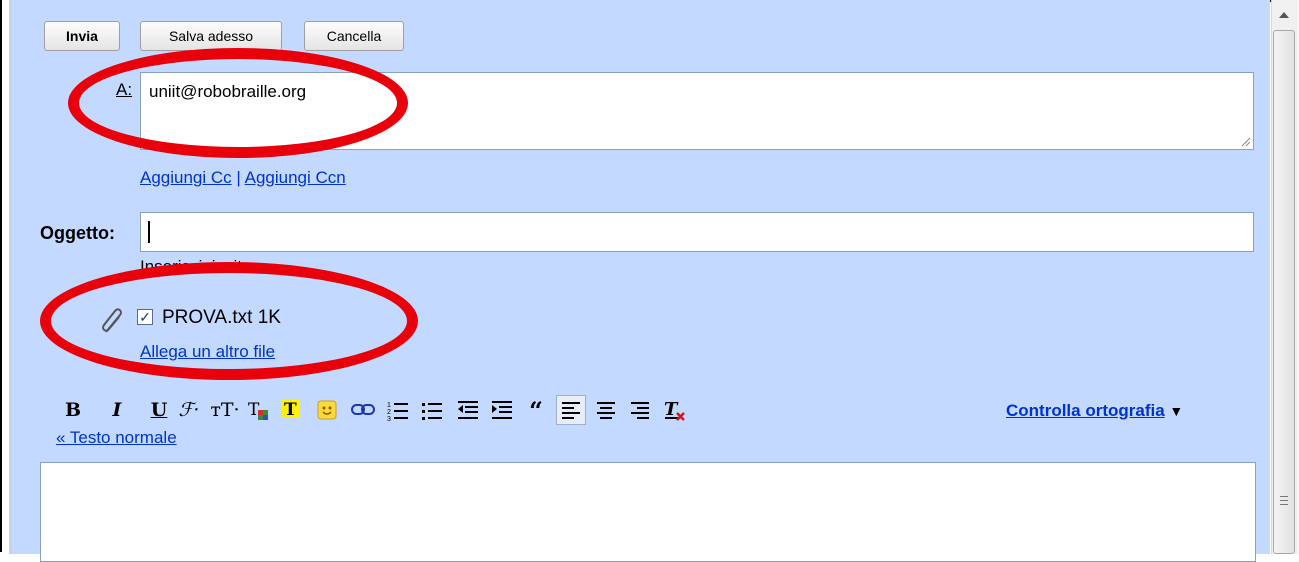  Describe the element at coordinates (295, 177) in the screenshot. I see `add-bcc-link: Aggiungi Ccn` at that location.